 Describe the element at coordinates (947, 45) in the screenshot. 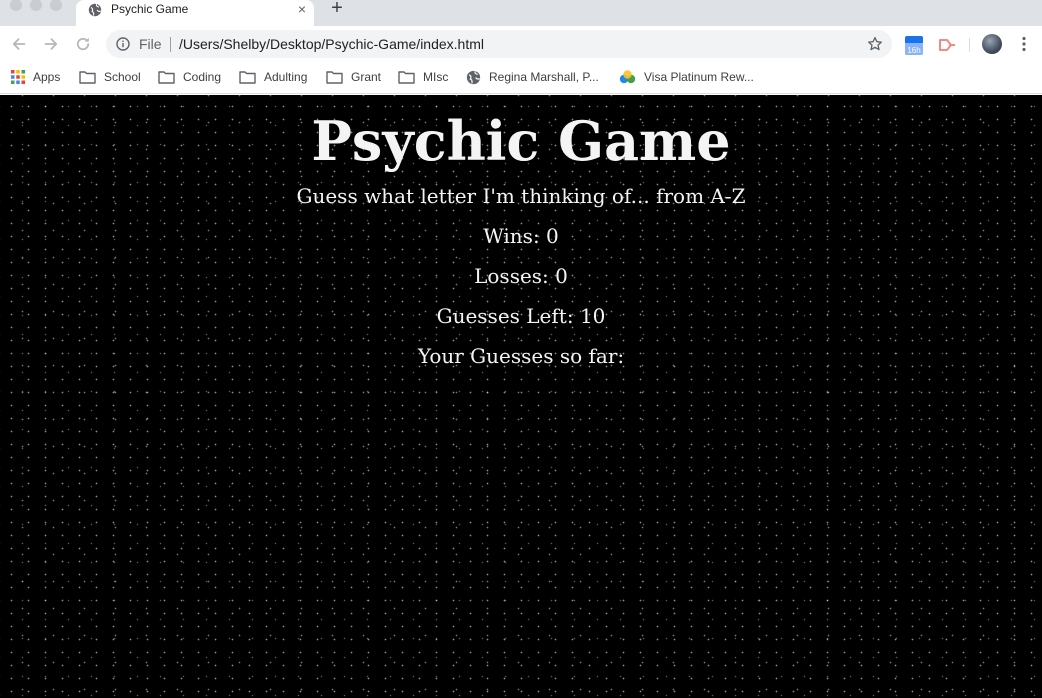

I see `cast-extension-icon` at that location.